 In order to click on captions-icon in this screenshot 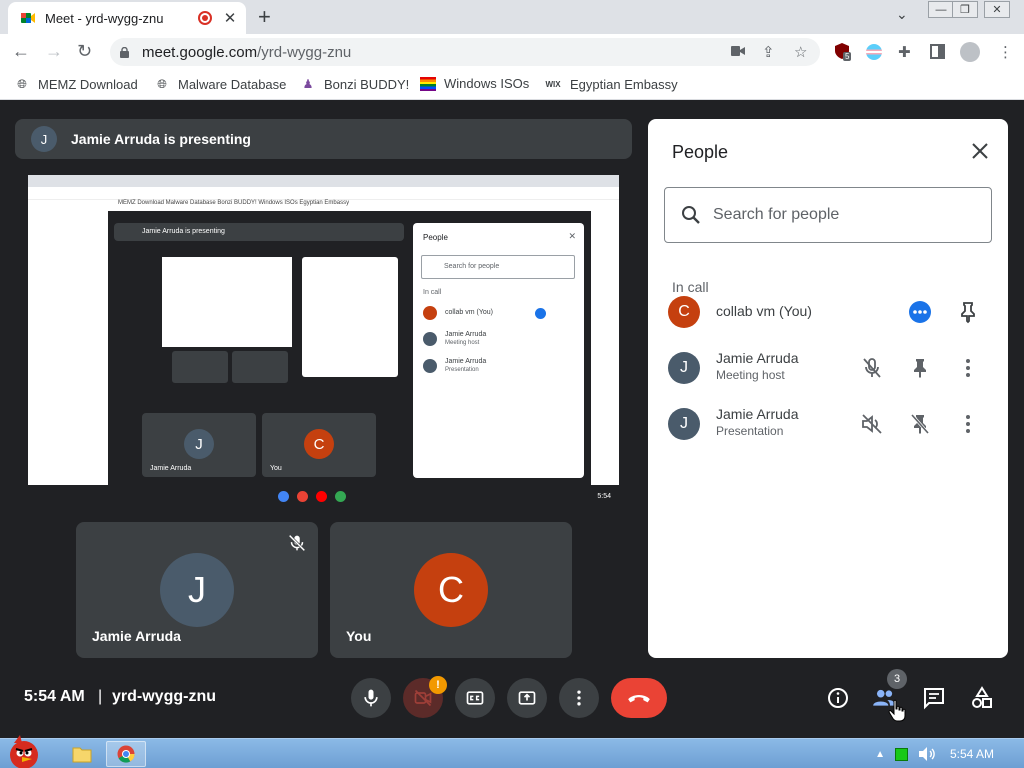, I will do `click(475, 698)`.